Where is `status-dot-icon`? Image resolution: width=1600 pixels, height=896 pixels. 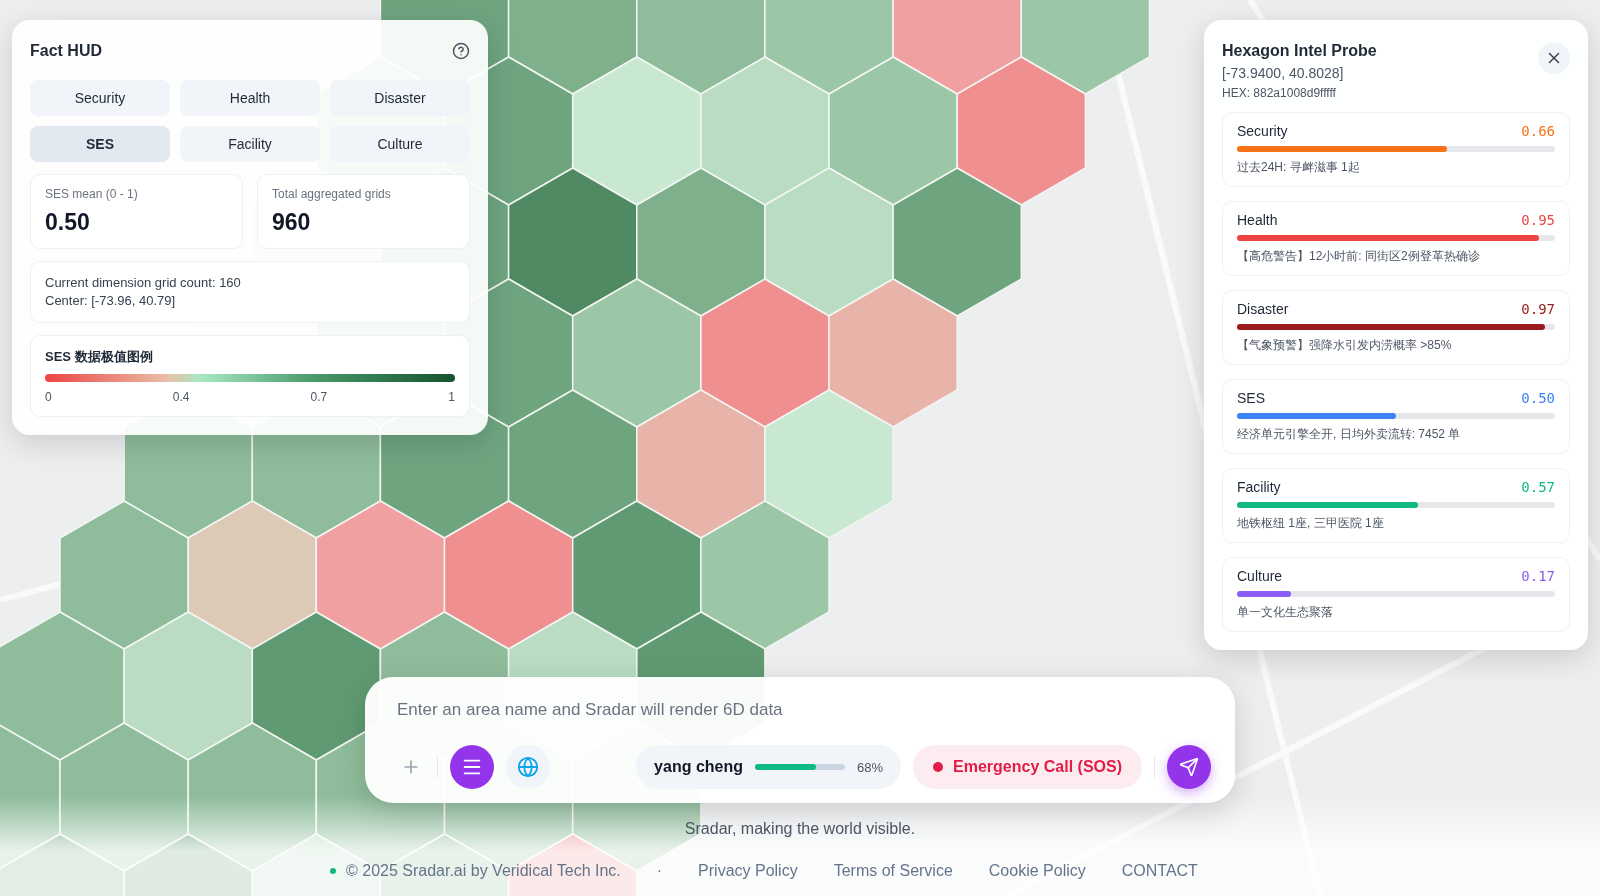 status-dot-icon is located at coordinates (333, 871).